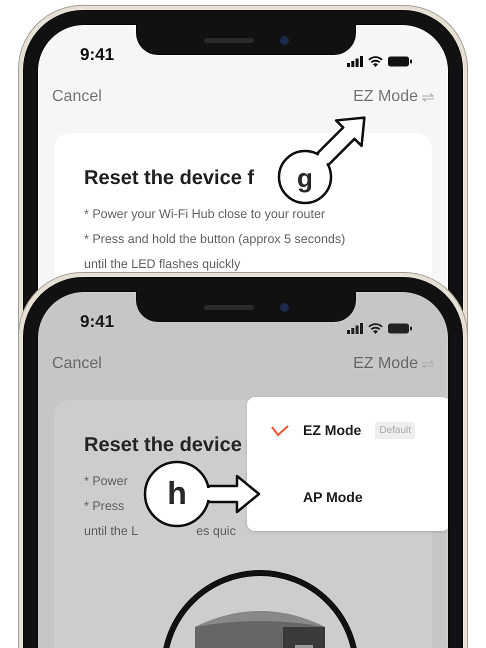 The width and height of the screenshot is (486, 648). Describe the element at coordinates (169, 178) in the screenshot. I see `card-title: Reset the device f` at that location.